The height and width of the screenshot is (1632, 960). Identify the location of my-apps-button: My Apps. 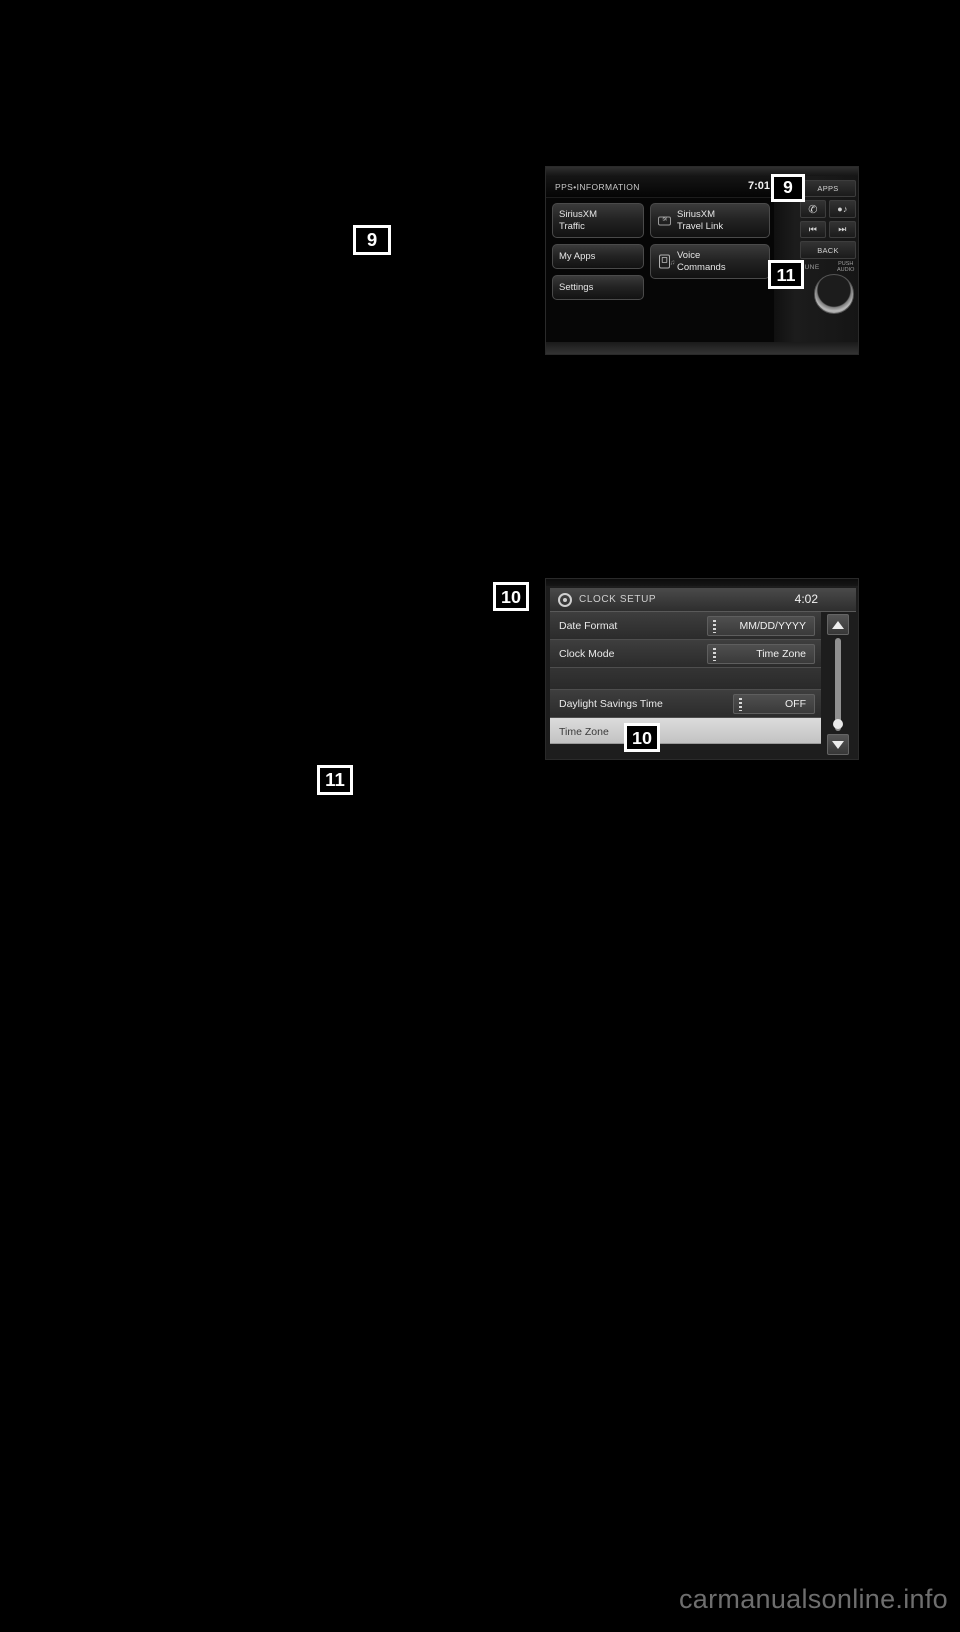
(598, 256).